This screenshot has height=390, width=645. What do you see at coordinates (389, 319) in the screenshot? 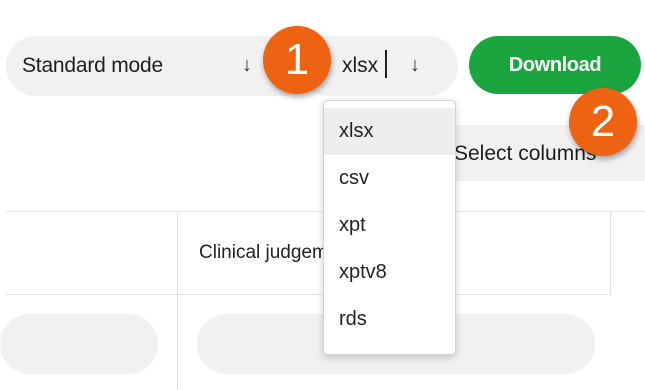
I see `format-option-rds: rds` at bounding box center [389, 319].